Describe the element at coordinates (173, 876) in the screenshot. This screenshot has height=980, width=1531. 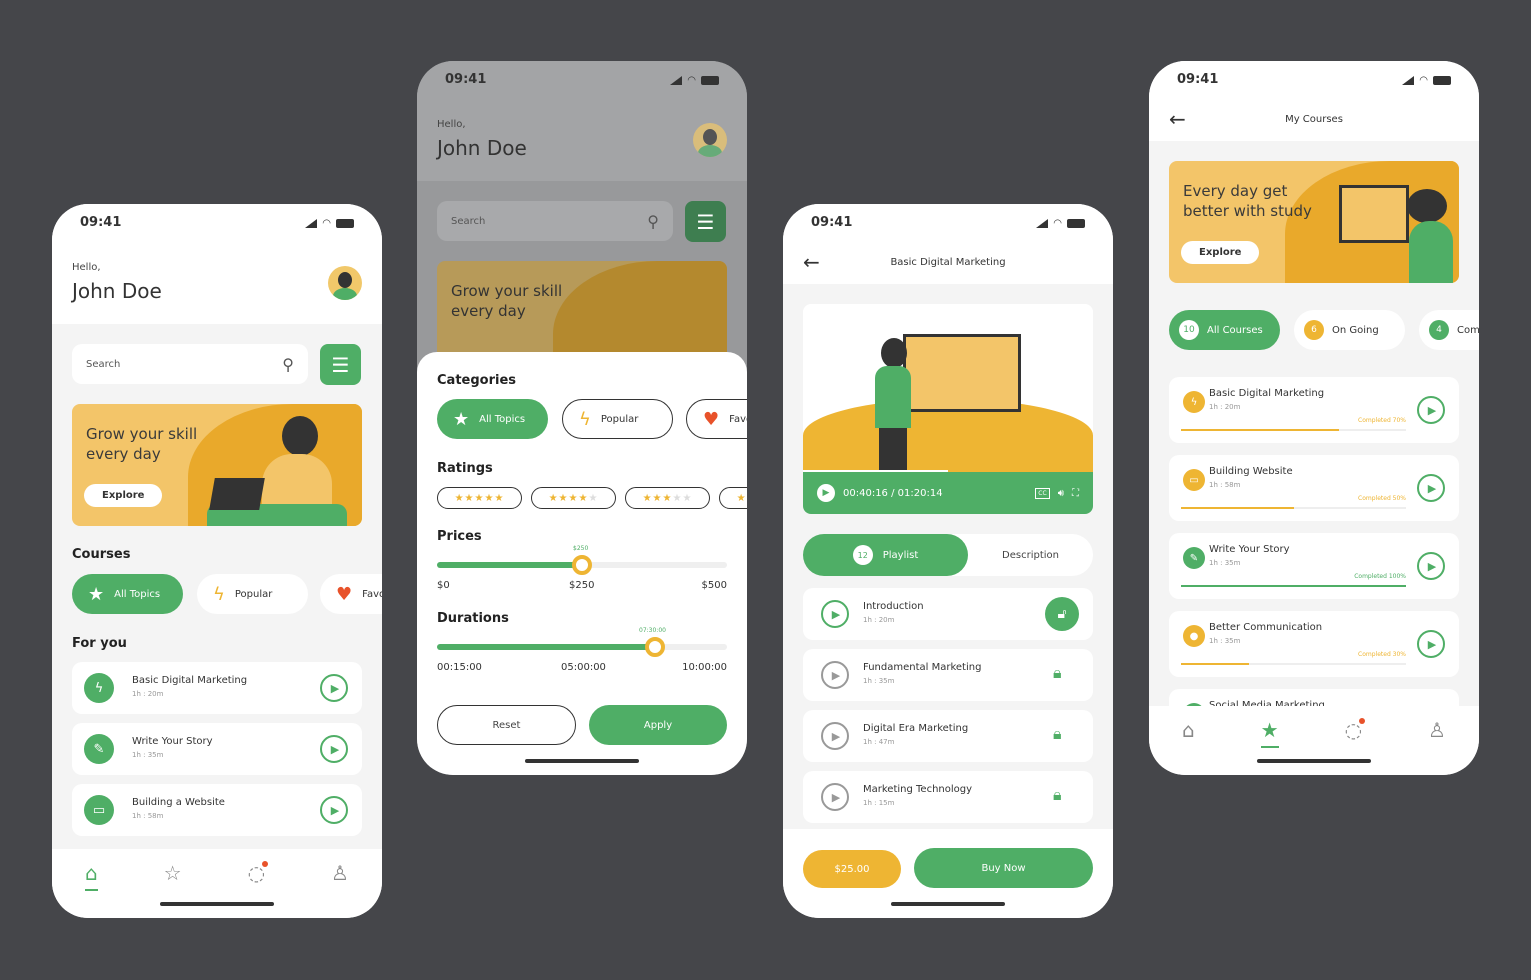
I see `star-icon: ☆` at that location.